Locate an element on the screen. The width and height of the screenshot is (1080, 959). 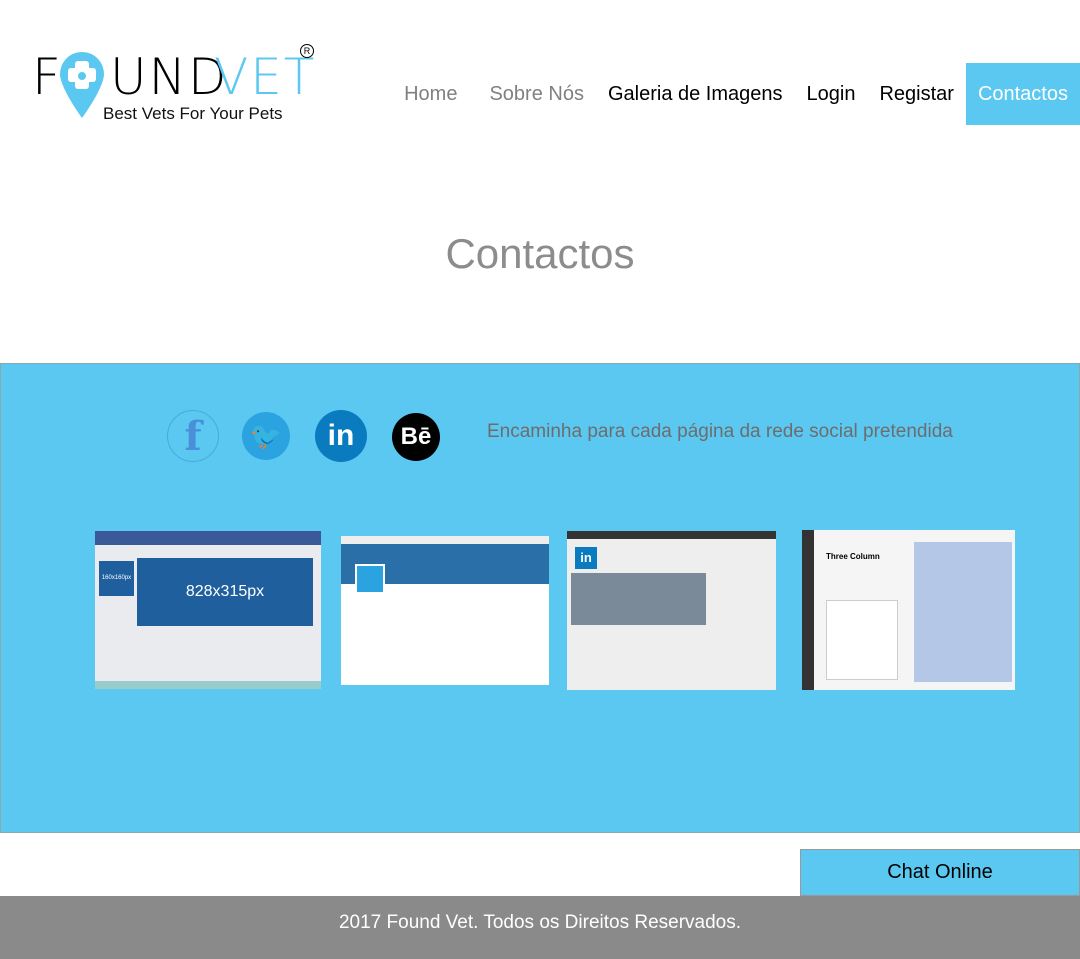
behance-preview: Three Column is located at coordinates (908, 610).